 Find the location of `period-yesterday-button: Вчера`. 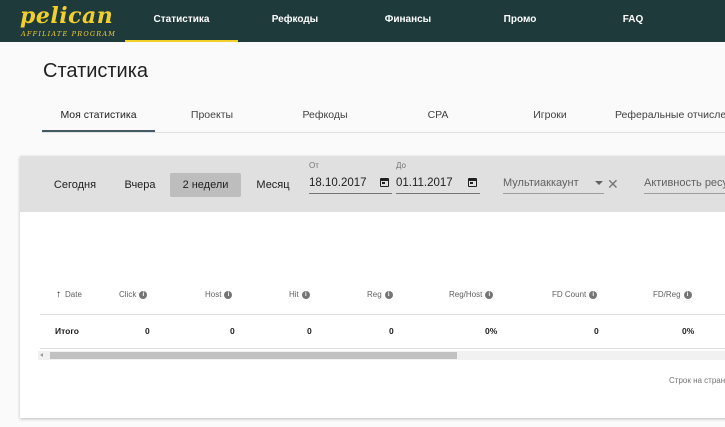

period-yesterday-button: Вчера is located at coordinates (140, 185).